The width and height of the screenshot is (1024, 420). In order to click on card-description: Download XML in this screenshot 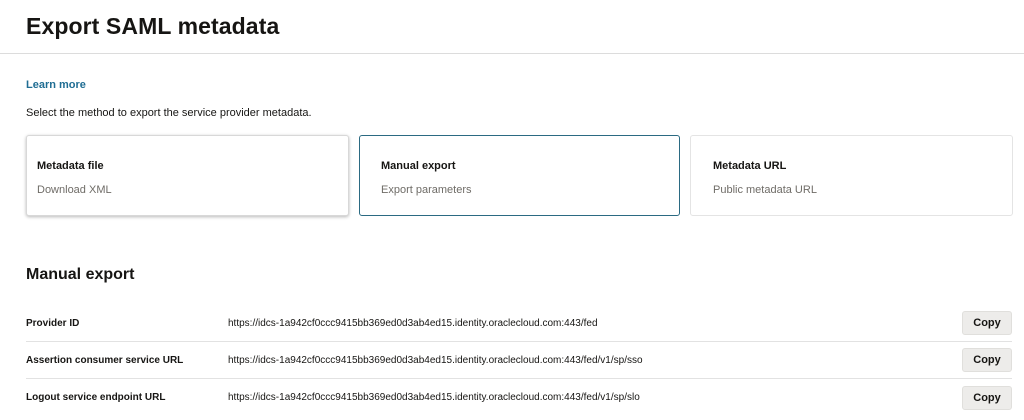, I will do `click(74, 190)`.